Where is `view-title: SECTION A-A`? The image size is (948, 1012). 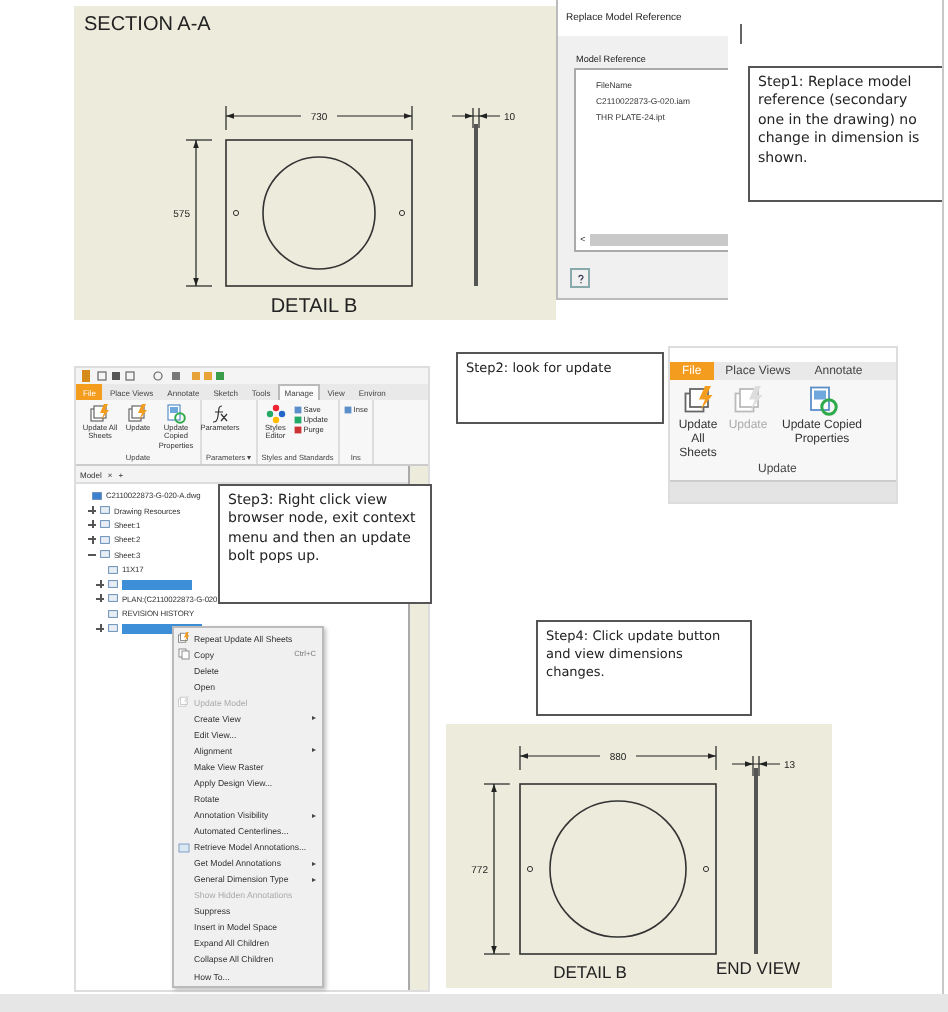 view-title: SECTION A-A is located at coordinates (147, 25).